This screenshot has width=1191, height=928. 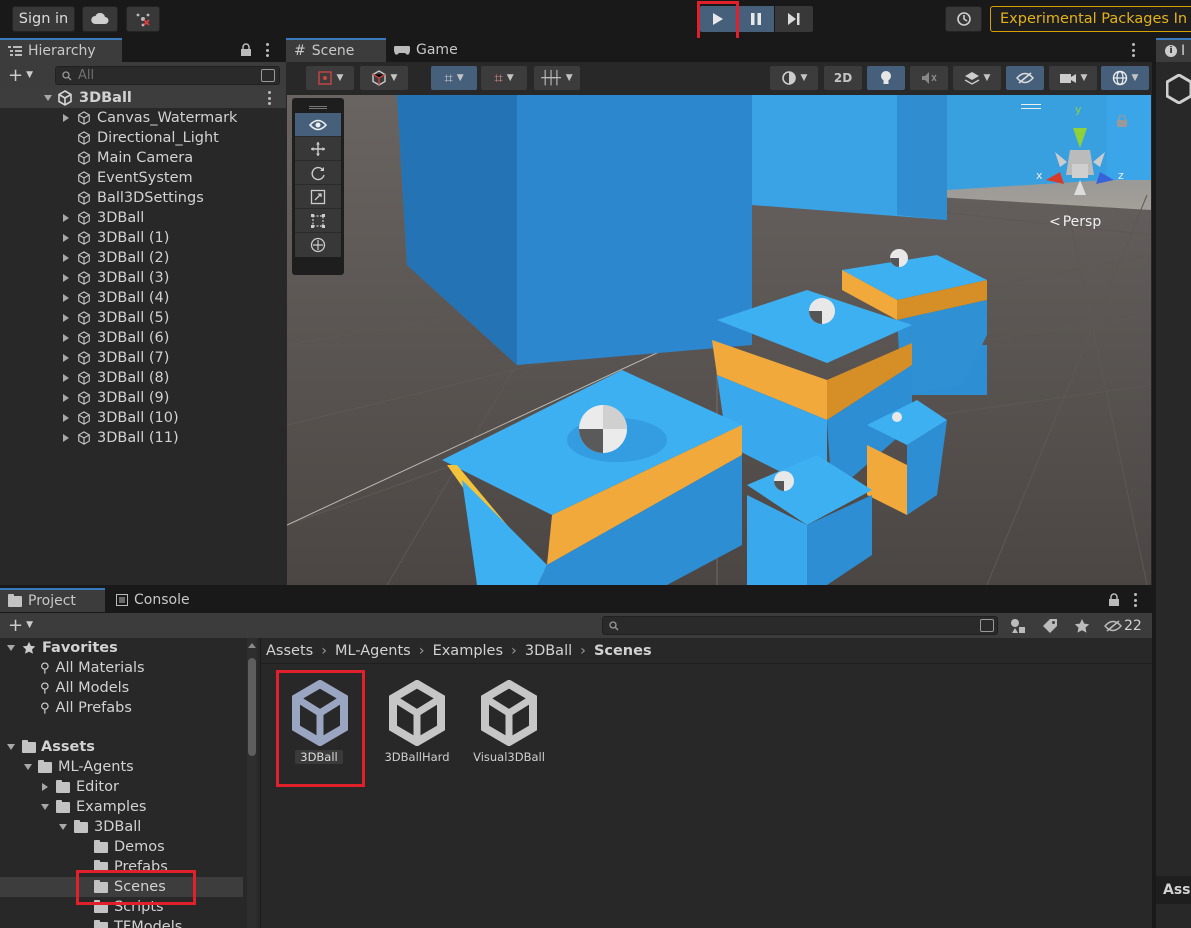 What do you see at coordinates (252, 707) in the screenshot?
I see `tree-scrollbar-thumb` at bounding box center [252, 707].